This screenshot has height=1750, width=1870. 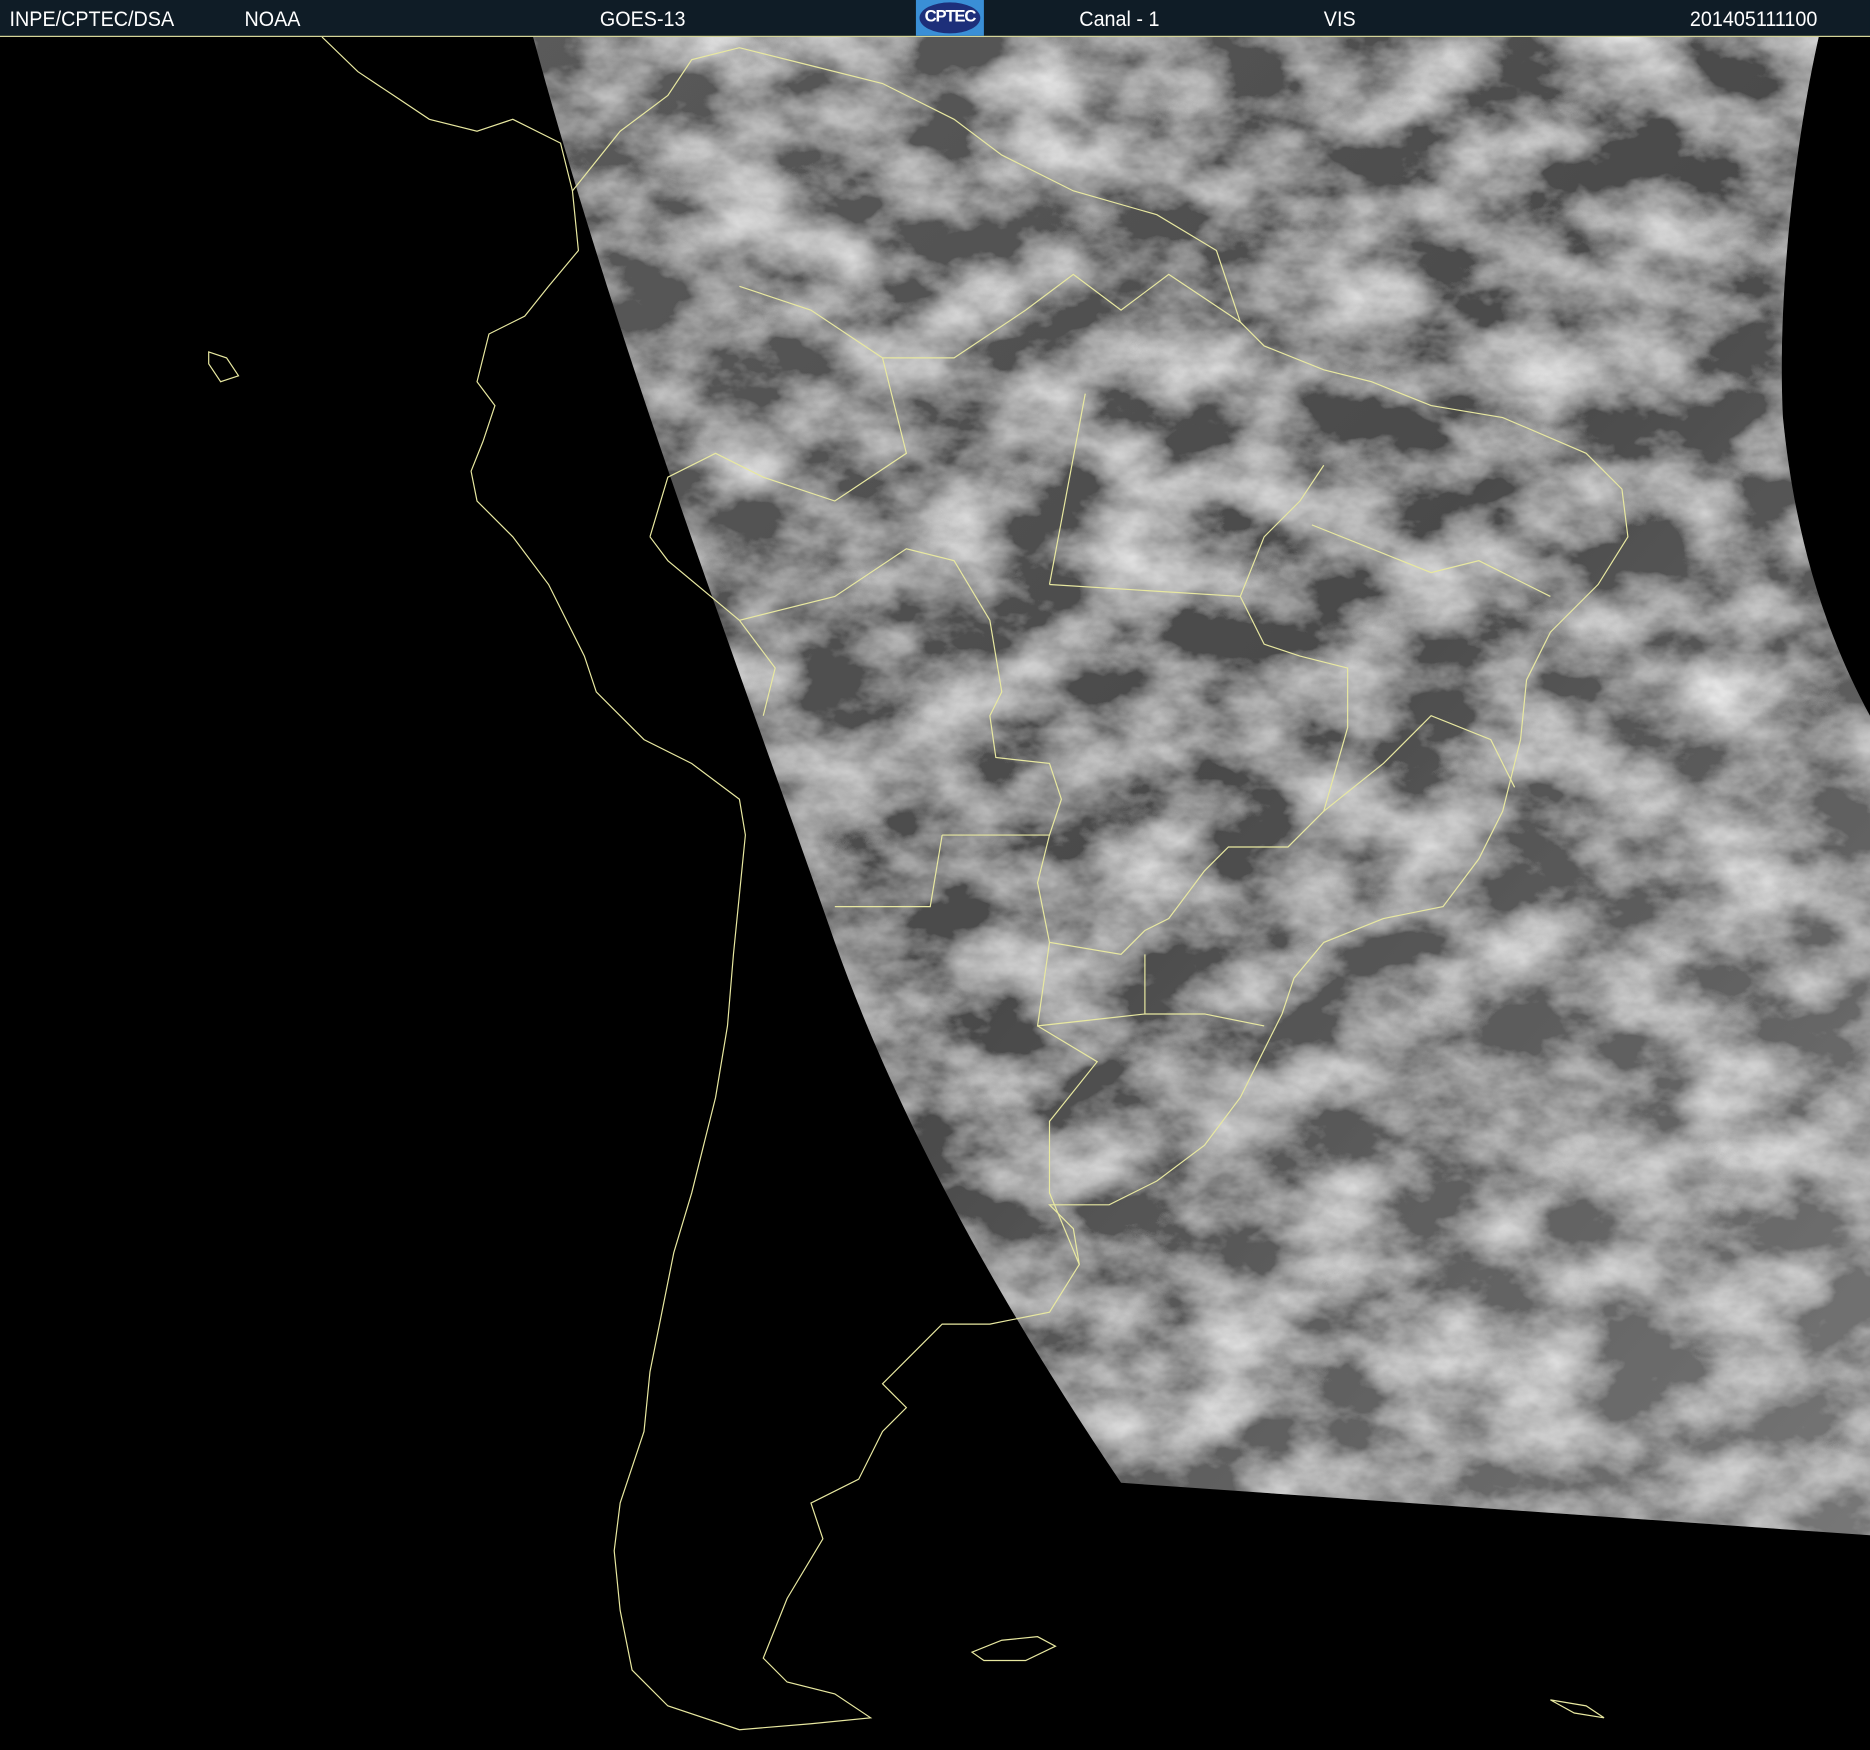 I want to click on cptec-logo: CPTEC, so click(x=949, y=18).